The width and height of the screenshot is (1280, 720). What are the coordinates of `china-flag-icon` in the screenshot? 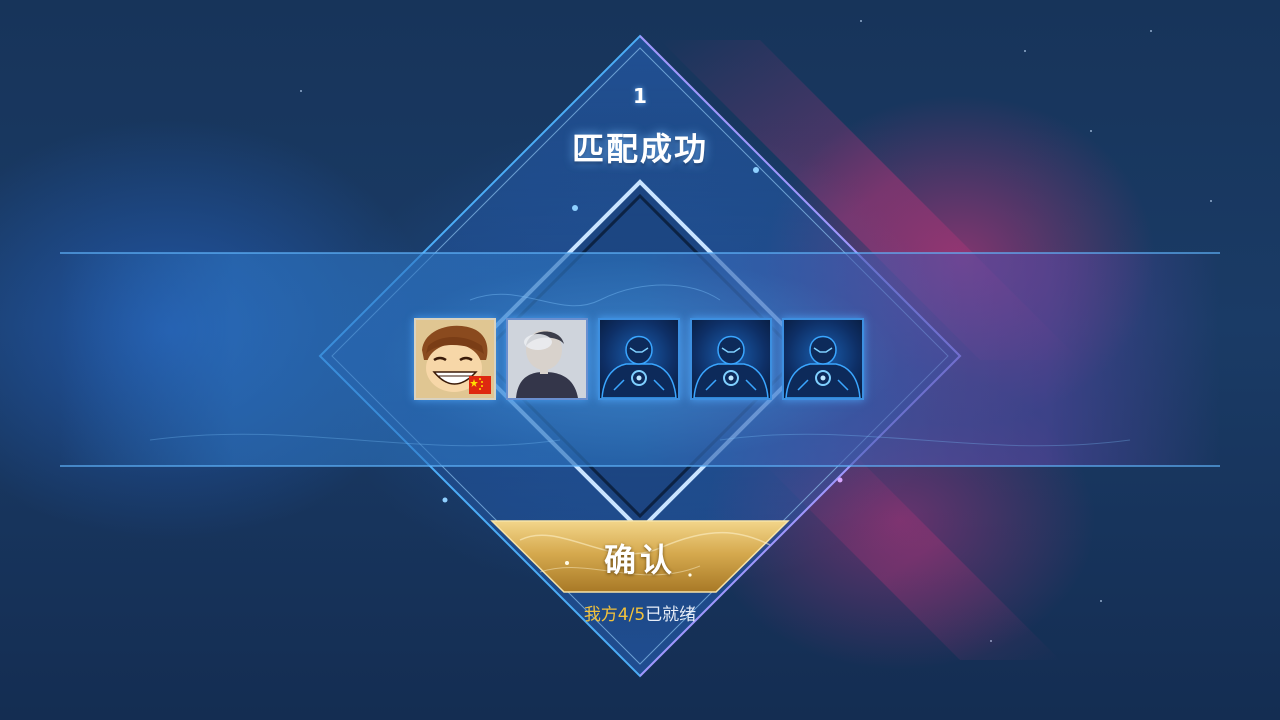 It's located at (480, 385).